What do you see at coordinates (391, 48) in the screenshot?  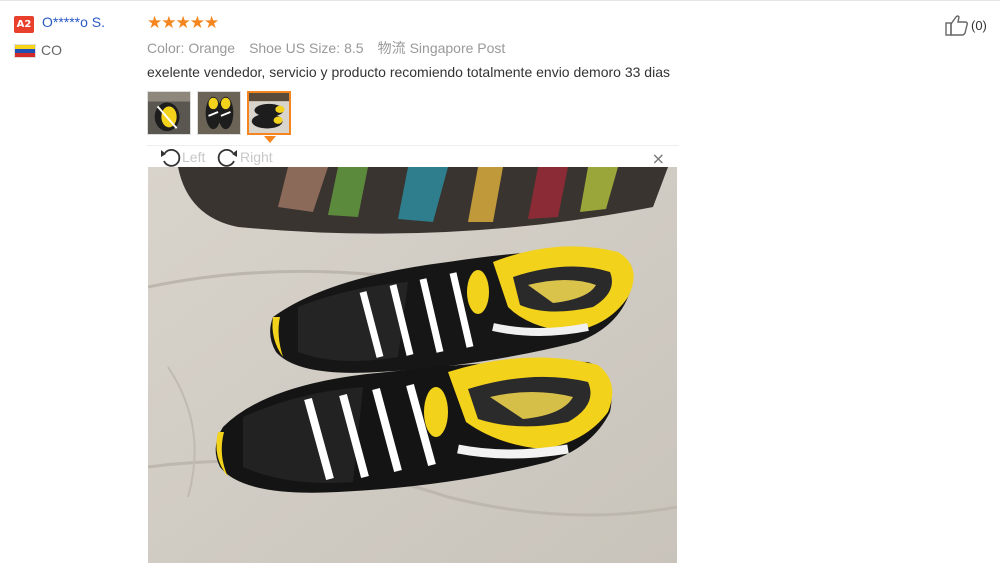 I see `attr-shipping-label: 物流` at bounding box center [391, 48].